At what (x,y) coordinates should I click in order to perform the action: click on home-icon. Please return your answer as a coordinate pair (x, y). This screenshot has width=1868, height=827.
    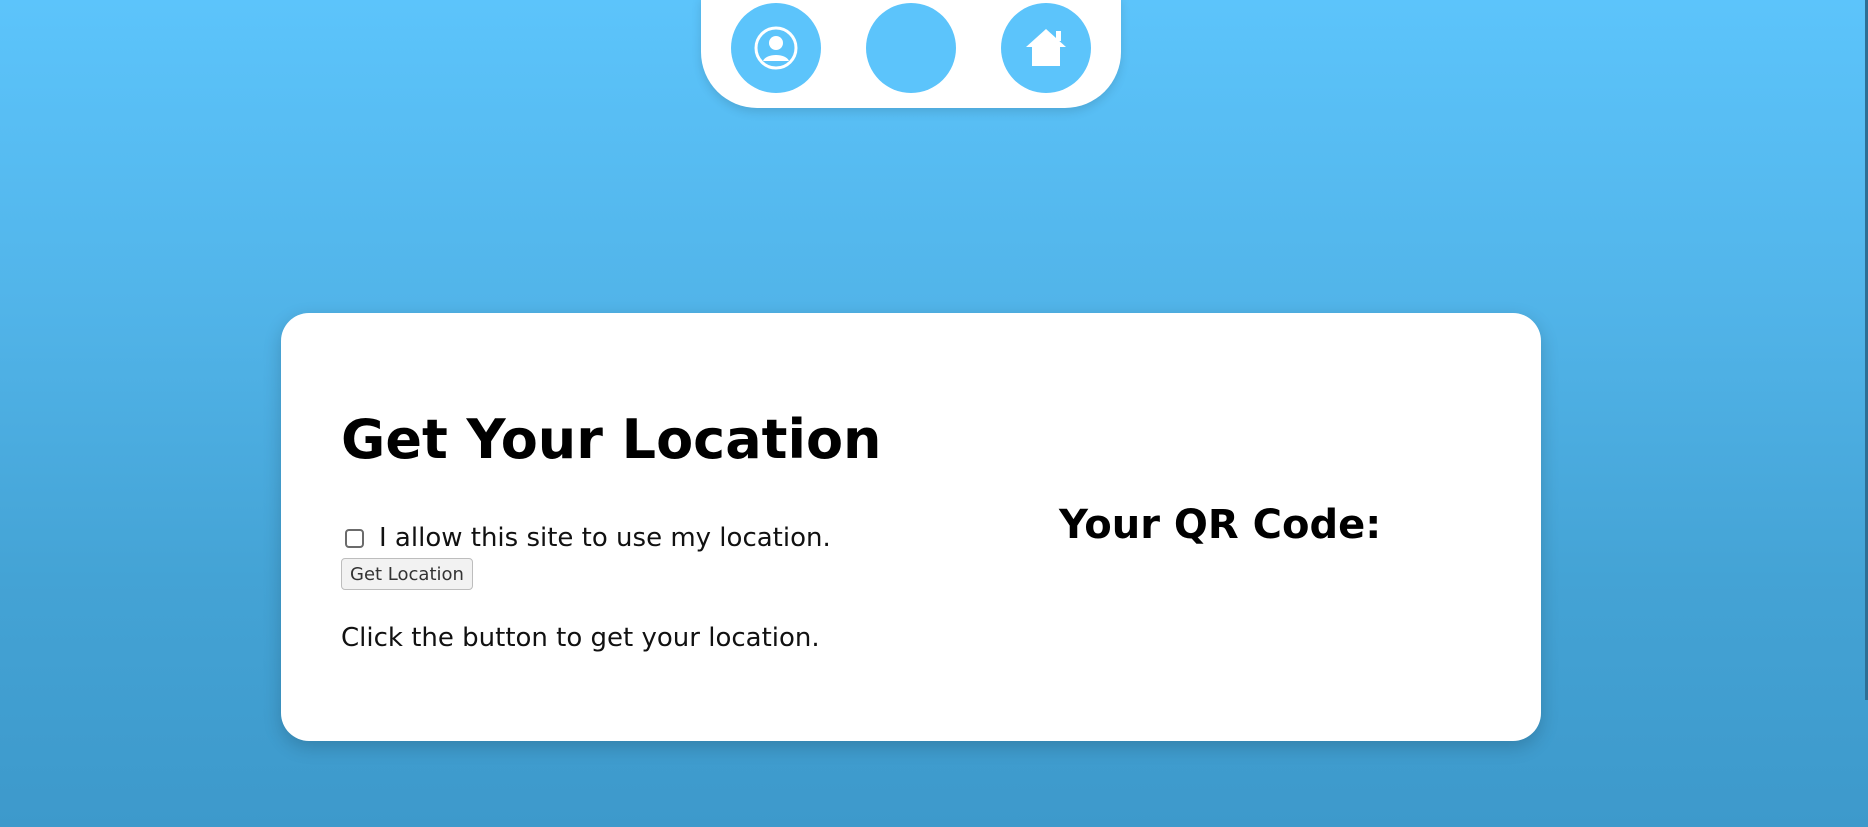
    Looking at the image, I should click on (1046, 47).